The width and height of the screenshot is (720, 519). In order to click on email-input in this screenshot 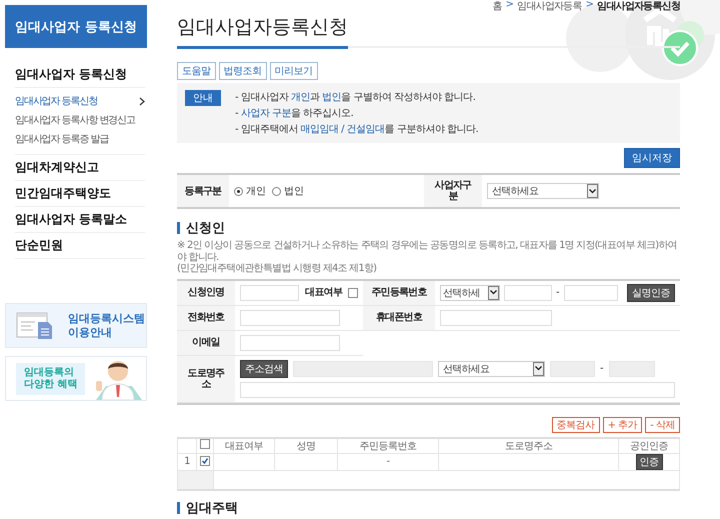, I will do `click(290, 342)`.